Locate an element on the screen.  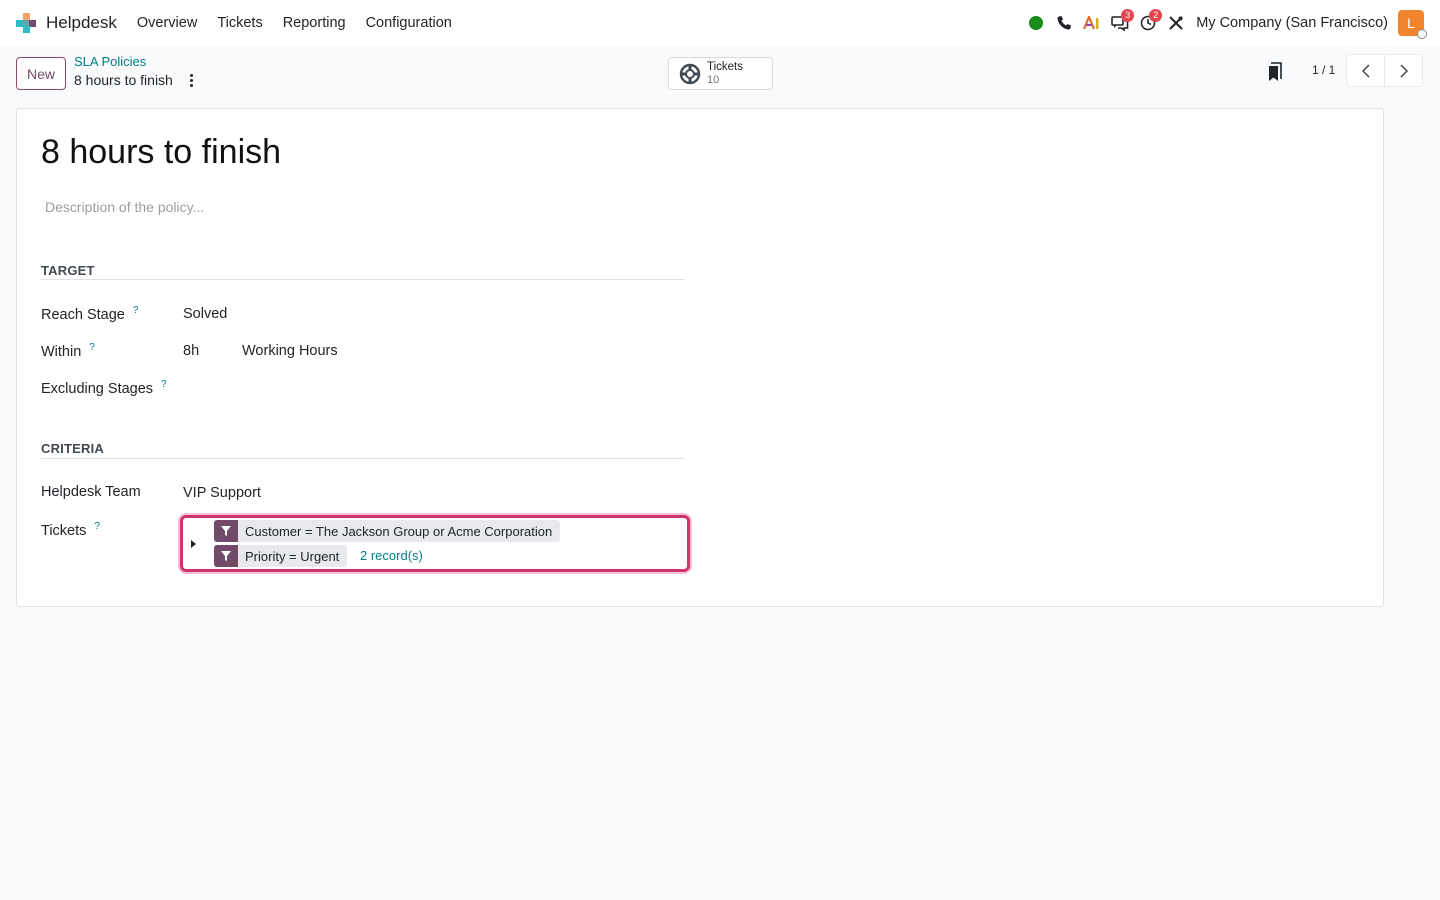
chevron-right-icon is located at coordinates (1403, 70).